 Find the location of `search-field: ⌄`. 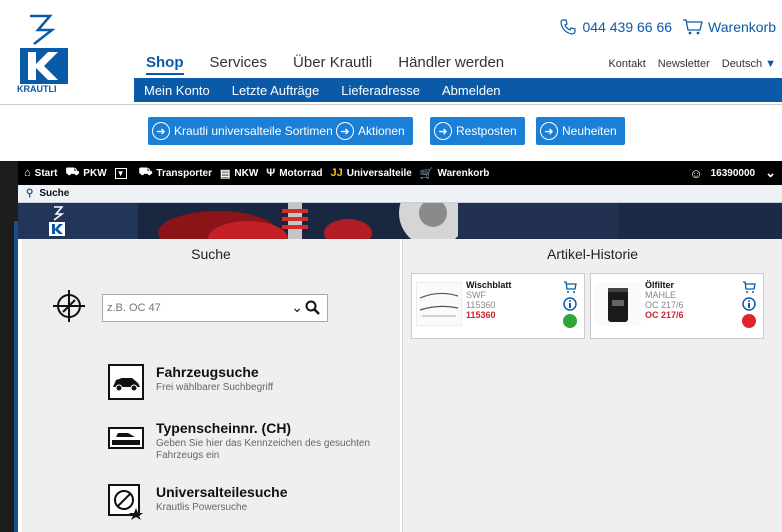

search-field: ⌄ is located at coordinates (215, 308).